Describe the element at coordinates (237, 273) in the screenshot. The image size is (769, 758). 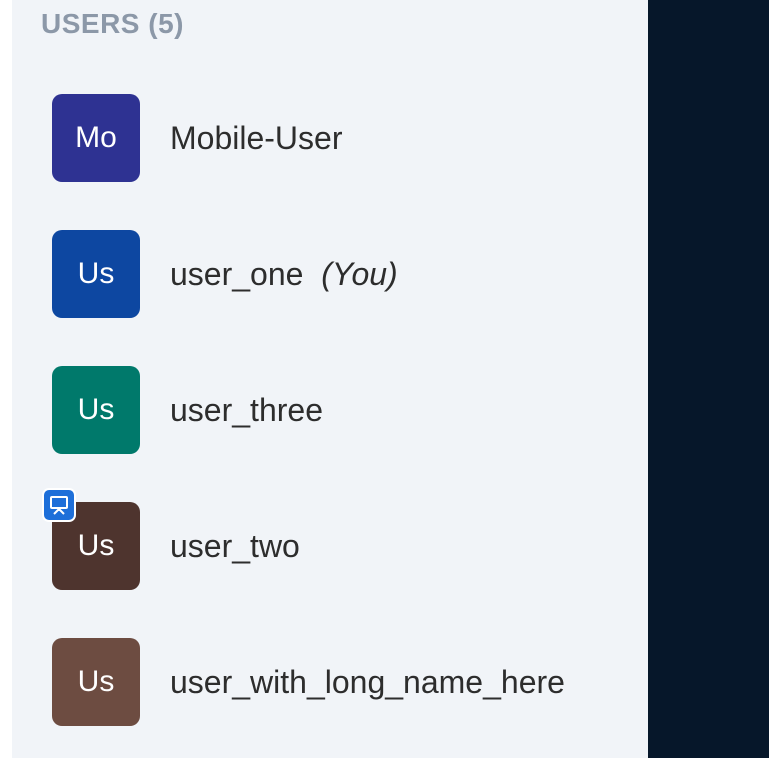
I see `user-name-text: user_one` at that location.